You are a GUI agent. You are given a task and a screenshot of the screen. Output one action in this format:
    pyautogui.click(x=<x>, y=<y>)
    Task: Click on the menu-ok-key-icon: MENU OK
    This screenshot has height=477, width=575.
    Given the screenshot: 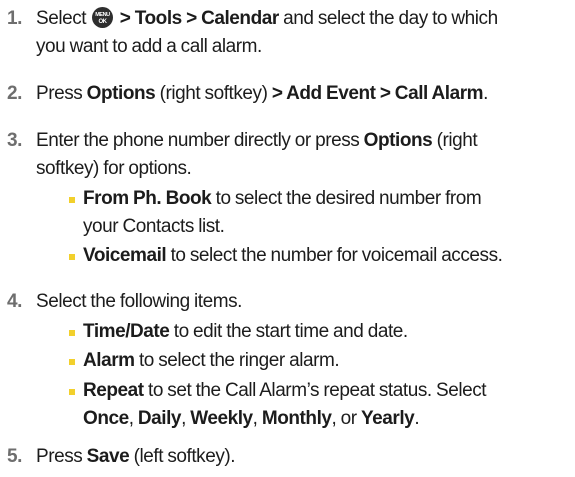 What is the action you would take?
    pyautogui.click(x=103, y=17)
    